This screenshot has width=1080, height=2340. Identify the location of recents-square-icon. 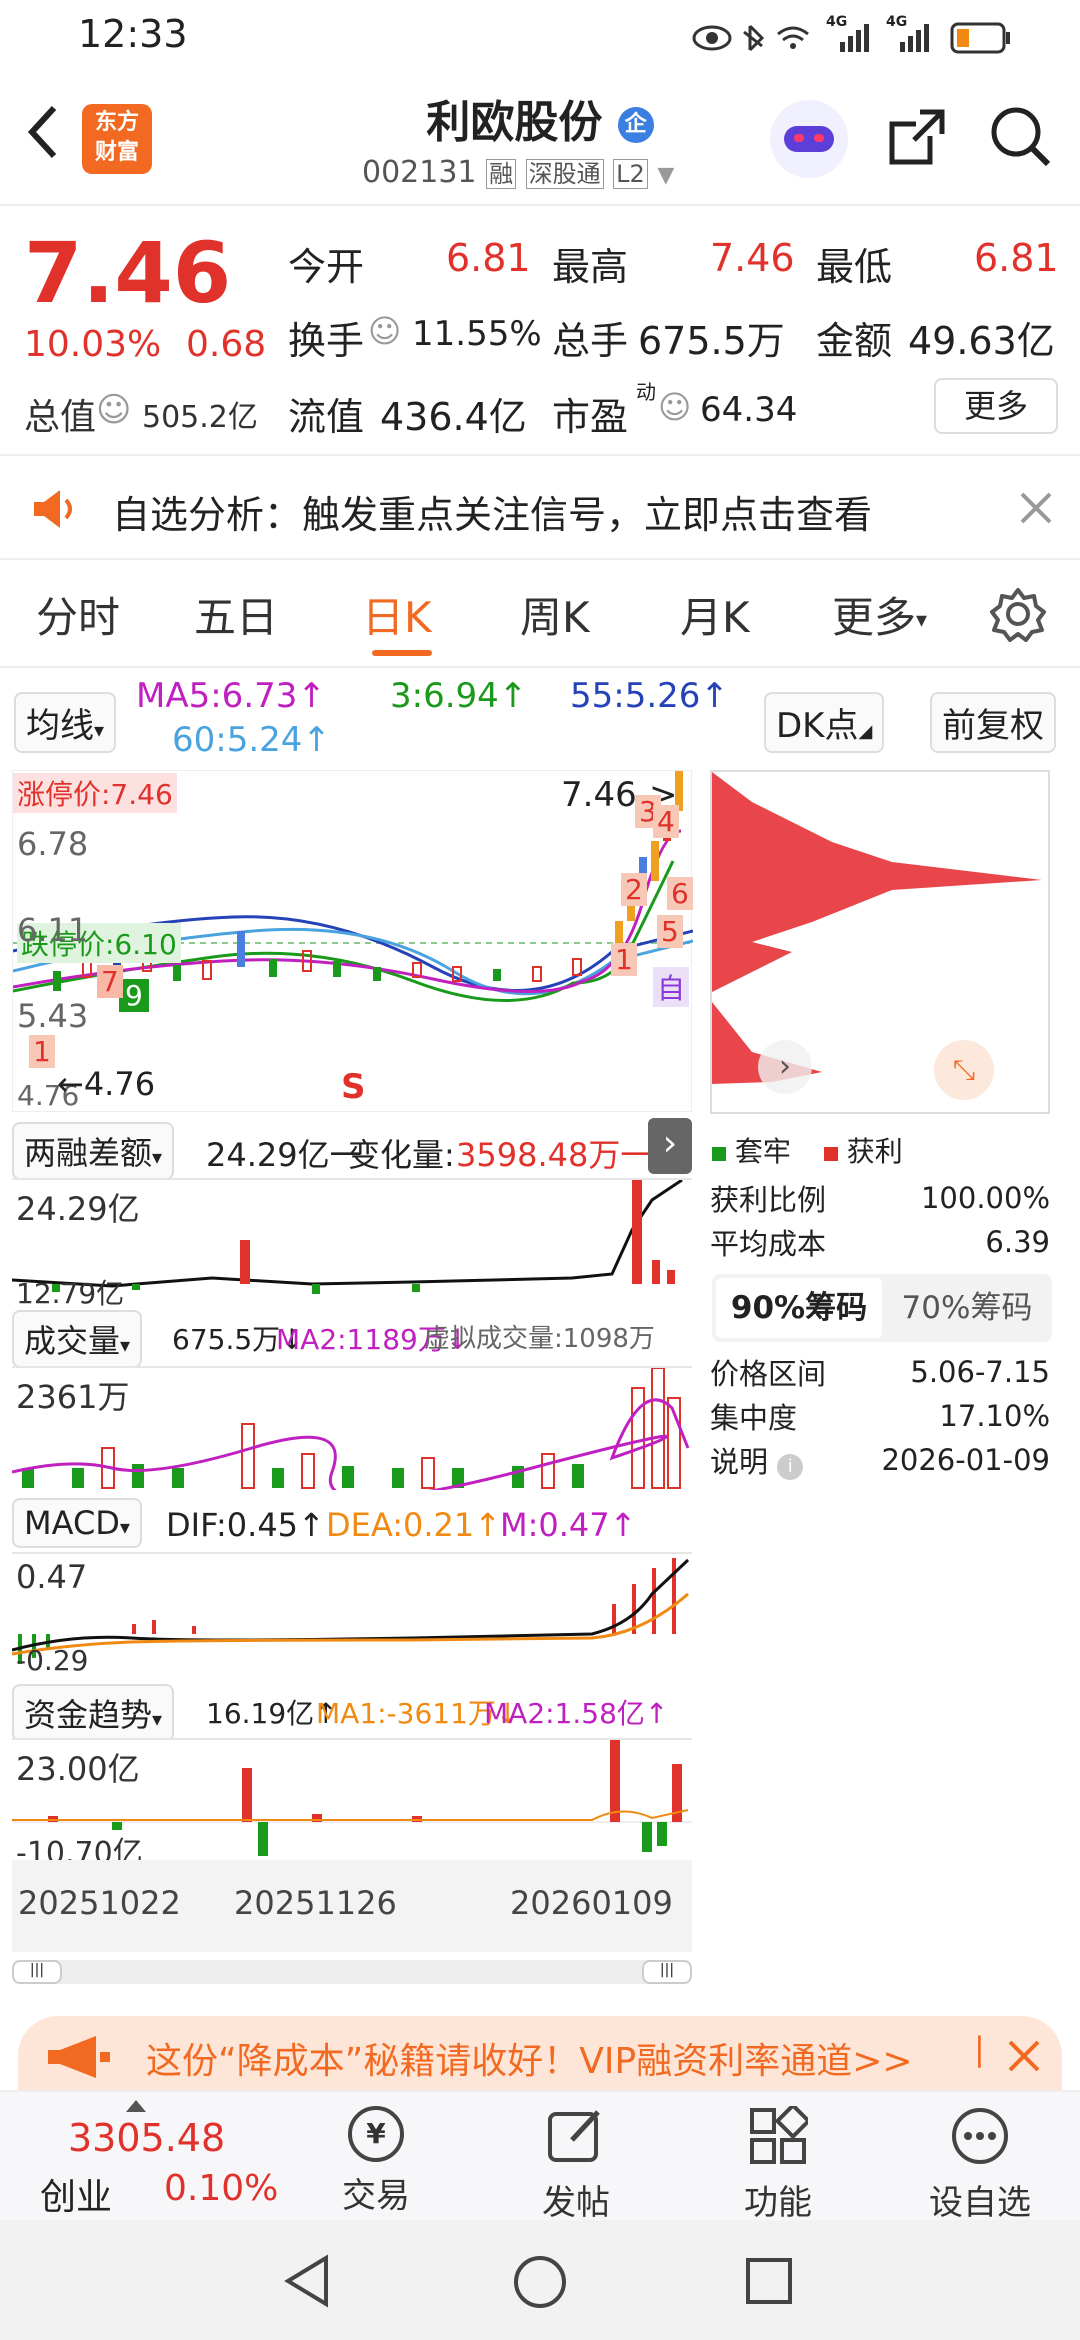
(769, 2281).